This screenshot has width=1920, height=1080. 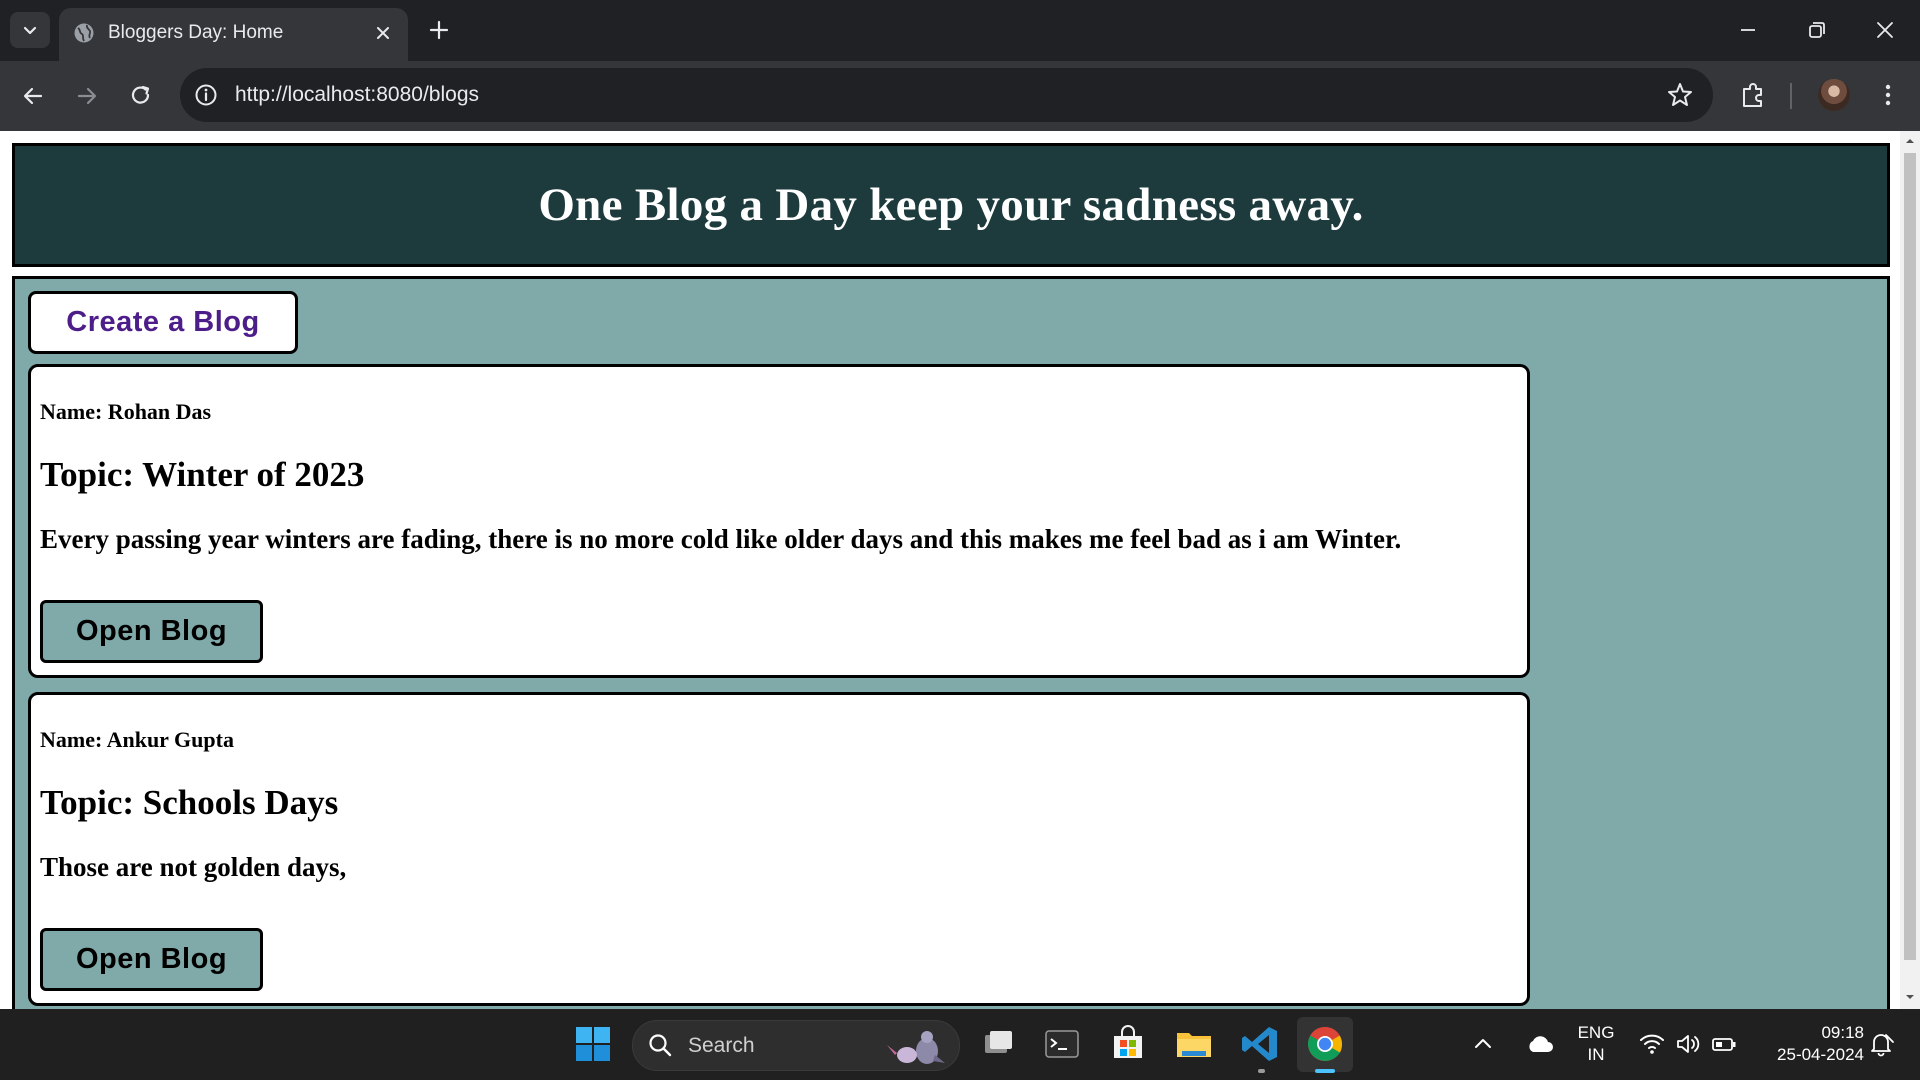 What do you see at coordinates (1596, 1032) in the screenshot?
I see `language-code: ENG` at bounding box center [1596, 1032].